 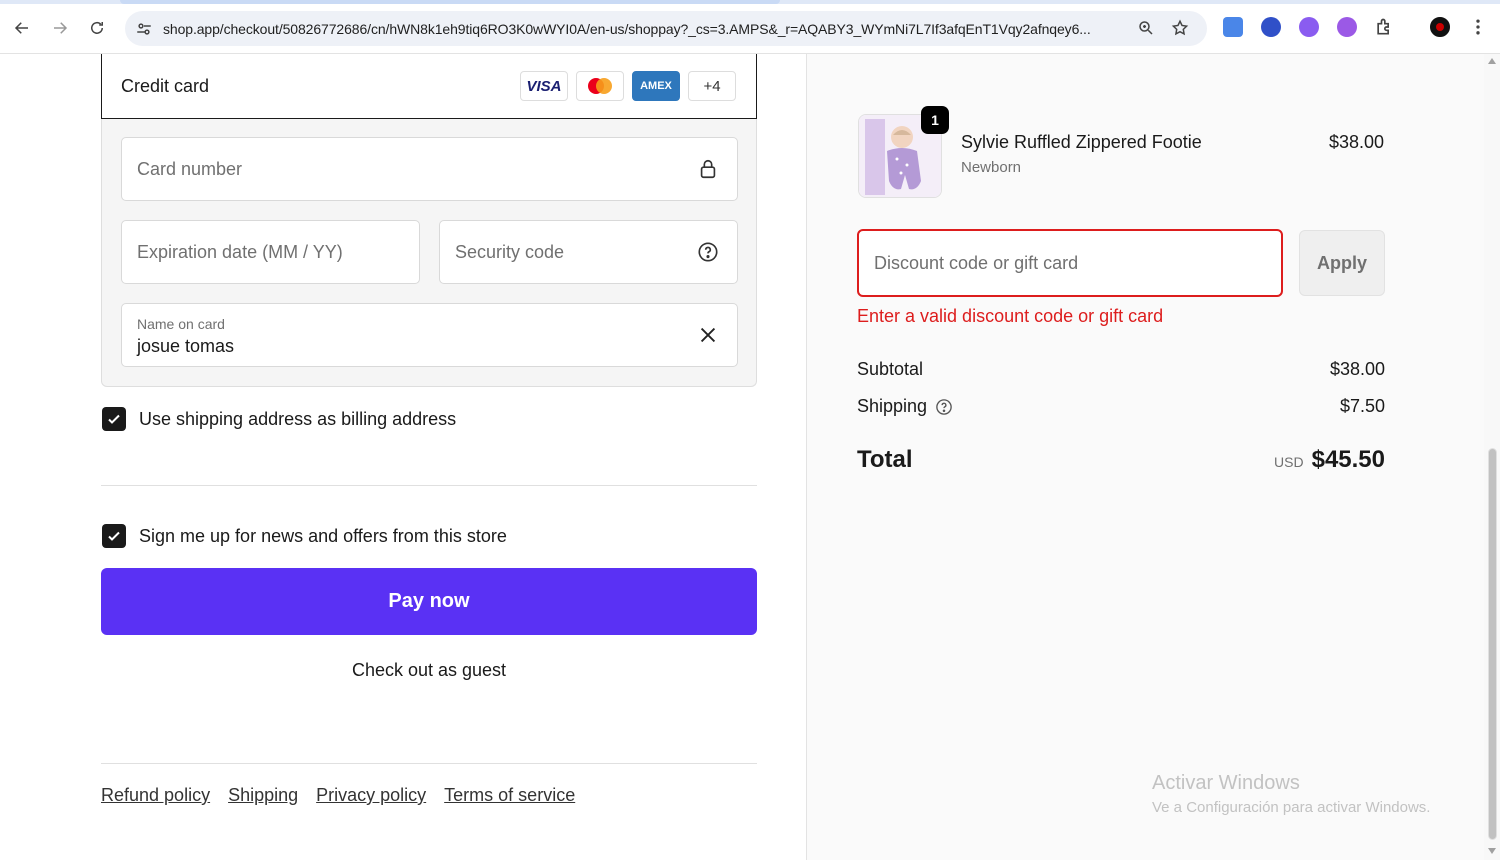 I want to click on security-extension-icon, so click(x=1271, y=27).